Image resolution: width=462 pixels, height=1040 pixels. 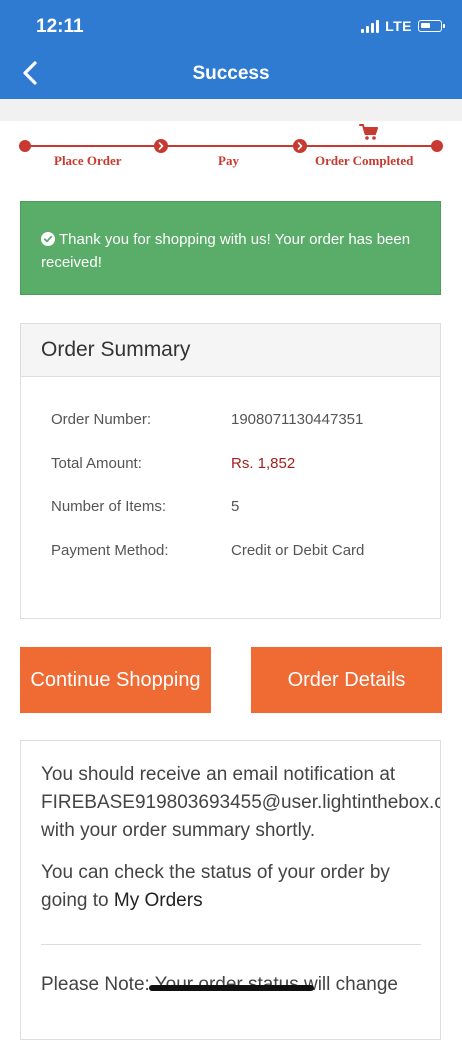 I want to click on check-circle-icon, so click(x=48, y=239).